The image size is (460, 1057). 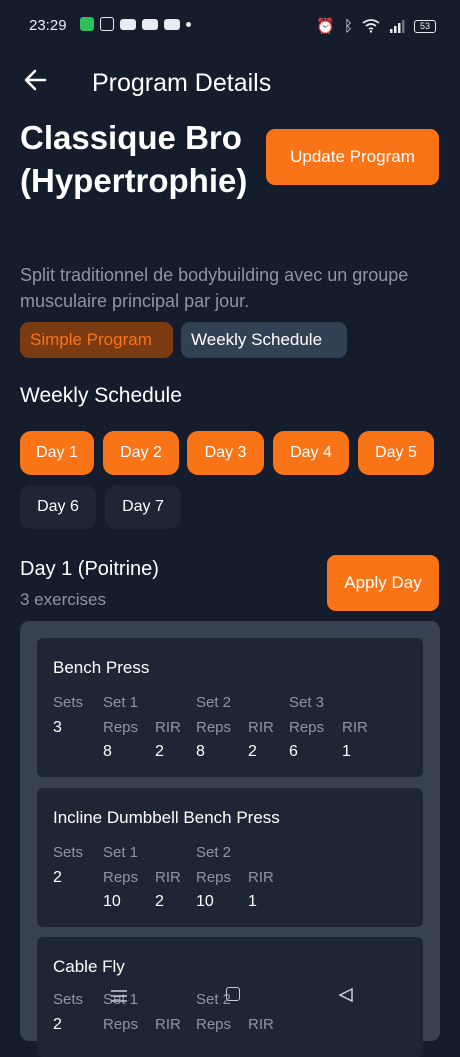 I want to click on tag-simple-program: Simple Program, so click(x=96, y=340).